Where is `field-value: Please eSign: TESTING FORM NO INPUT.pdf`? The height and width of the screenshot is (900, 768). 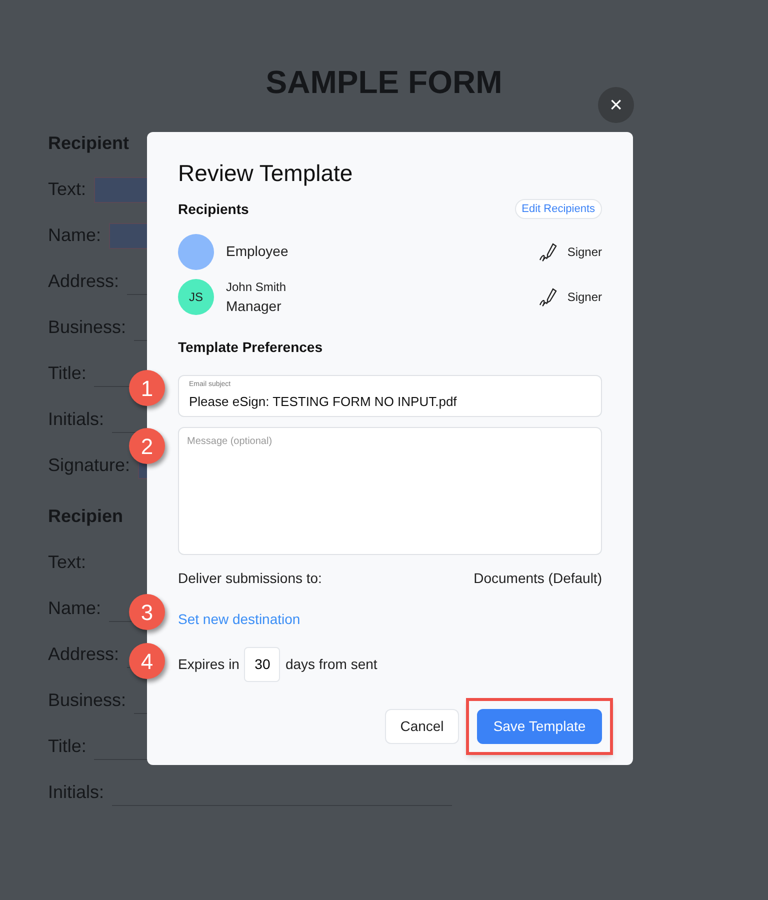 field-value: Please eSign: TESTING FORM NO INPUT.pdf is located at coordinates (323, 402).